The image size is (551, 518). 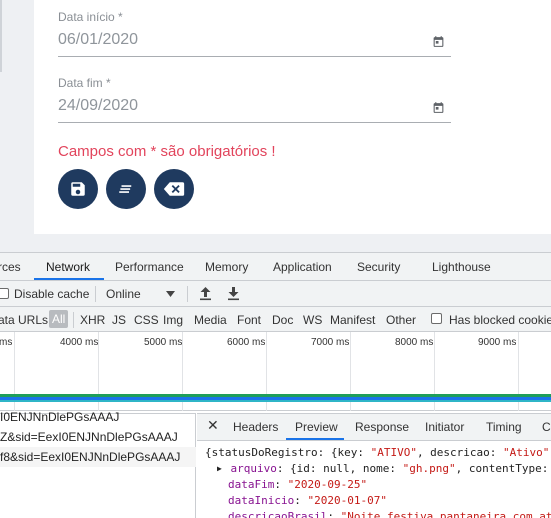 I want to click on end-date-value: 24/09/2020, so click(x=98, y=106).